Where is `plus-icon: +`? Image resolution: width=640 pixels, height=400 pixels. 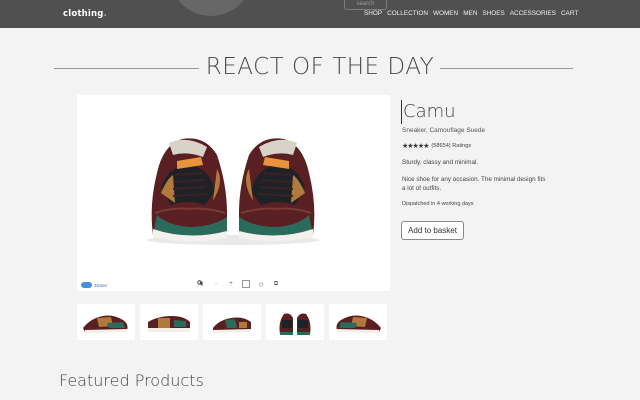 plus-icon: + is located at coordinates (231, 284).